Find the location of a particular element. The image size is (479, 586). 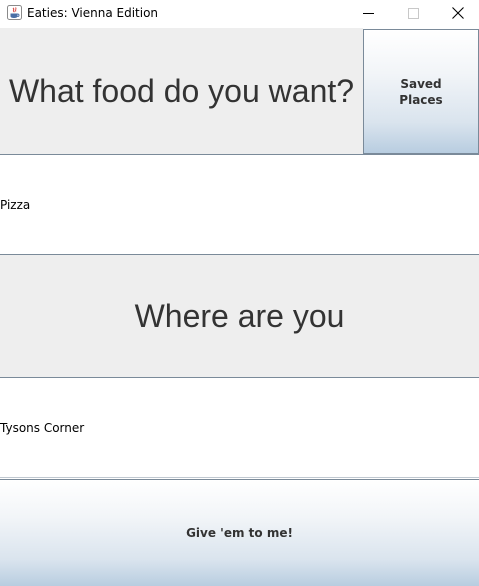

location-prompt-label: Where are you is located at coordinates (239, 315).